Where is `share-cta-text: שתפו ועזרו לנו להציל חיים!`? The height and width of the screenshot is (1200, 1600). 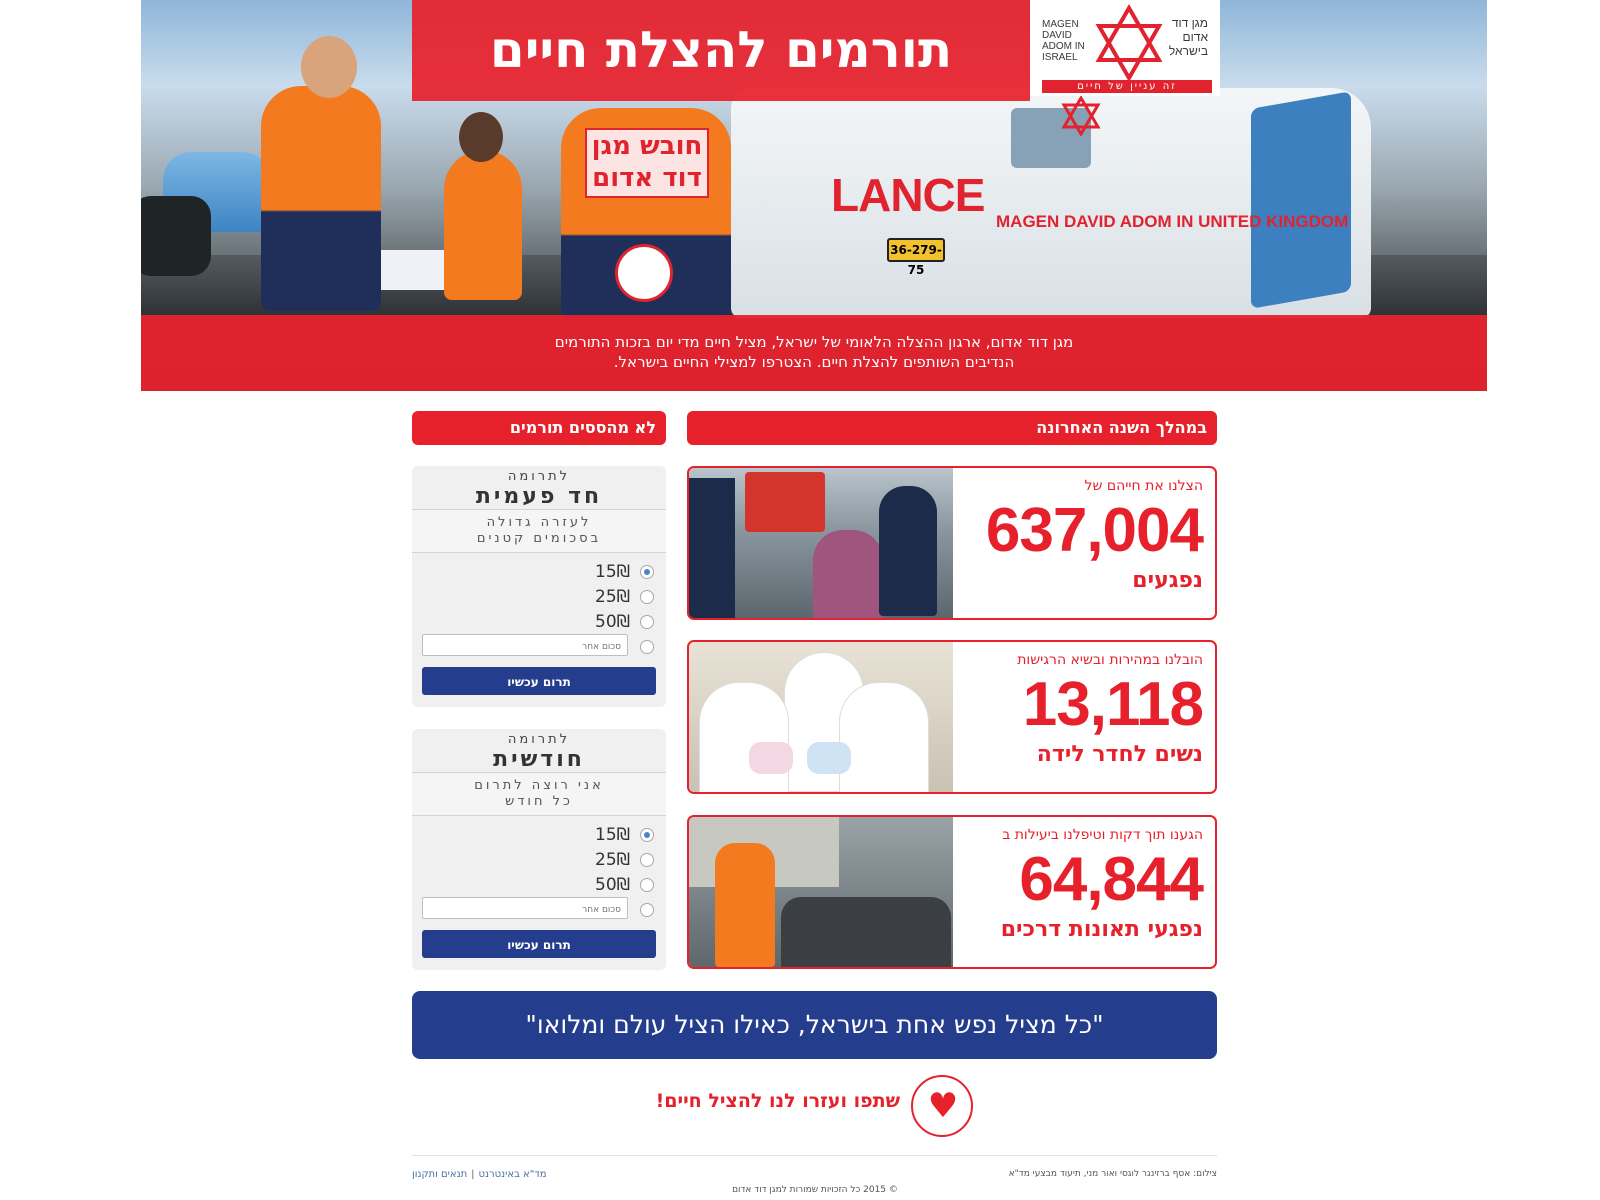 share-cta-text: שתפו ועזרו לנו להציל חיים! is located at coordinates (777, 1101).